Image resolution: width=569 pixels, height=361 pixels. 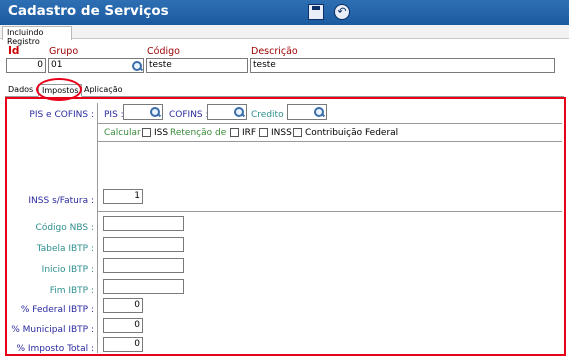 I want to click on codigo-nbs-field, so click(x=143, y=223).